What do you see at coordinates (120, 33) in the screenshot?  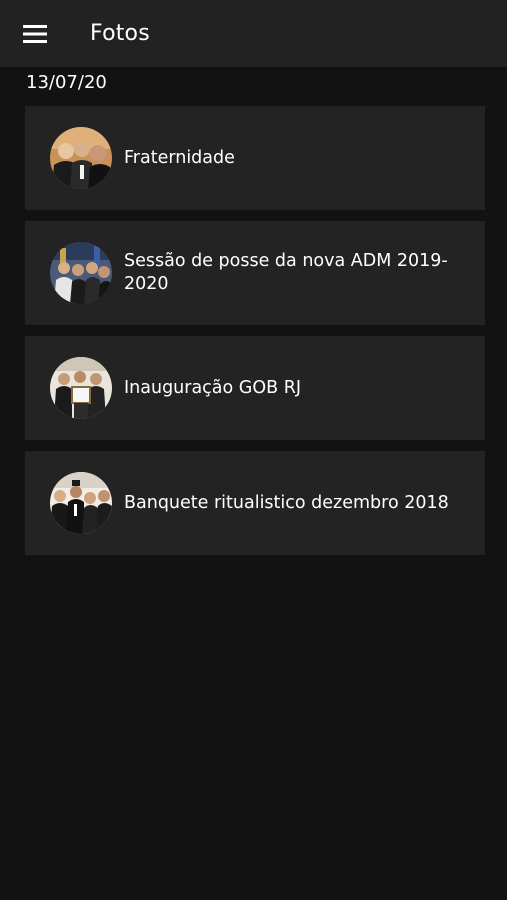 I see `page-title: Fotos` at bounding box center [120, 33].